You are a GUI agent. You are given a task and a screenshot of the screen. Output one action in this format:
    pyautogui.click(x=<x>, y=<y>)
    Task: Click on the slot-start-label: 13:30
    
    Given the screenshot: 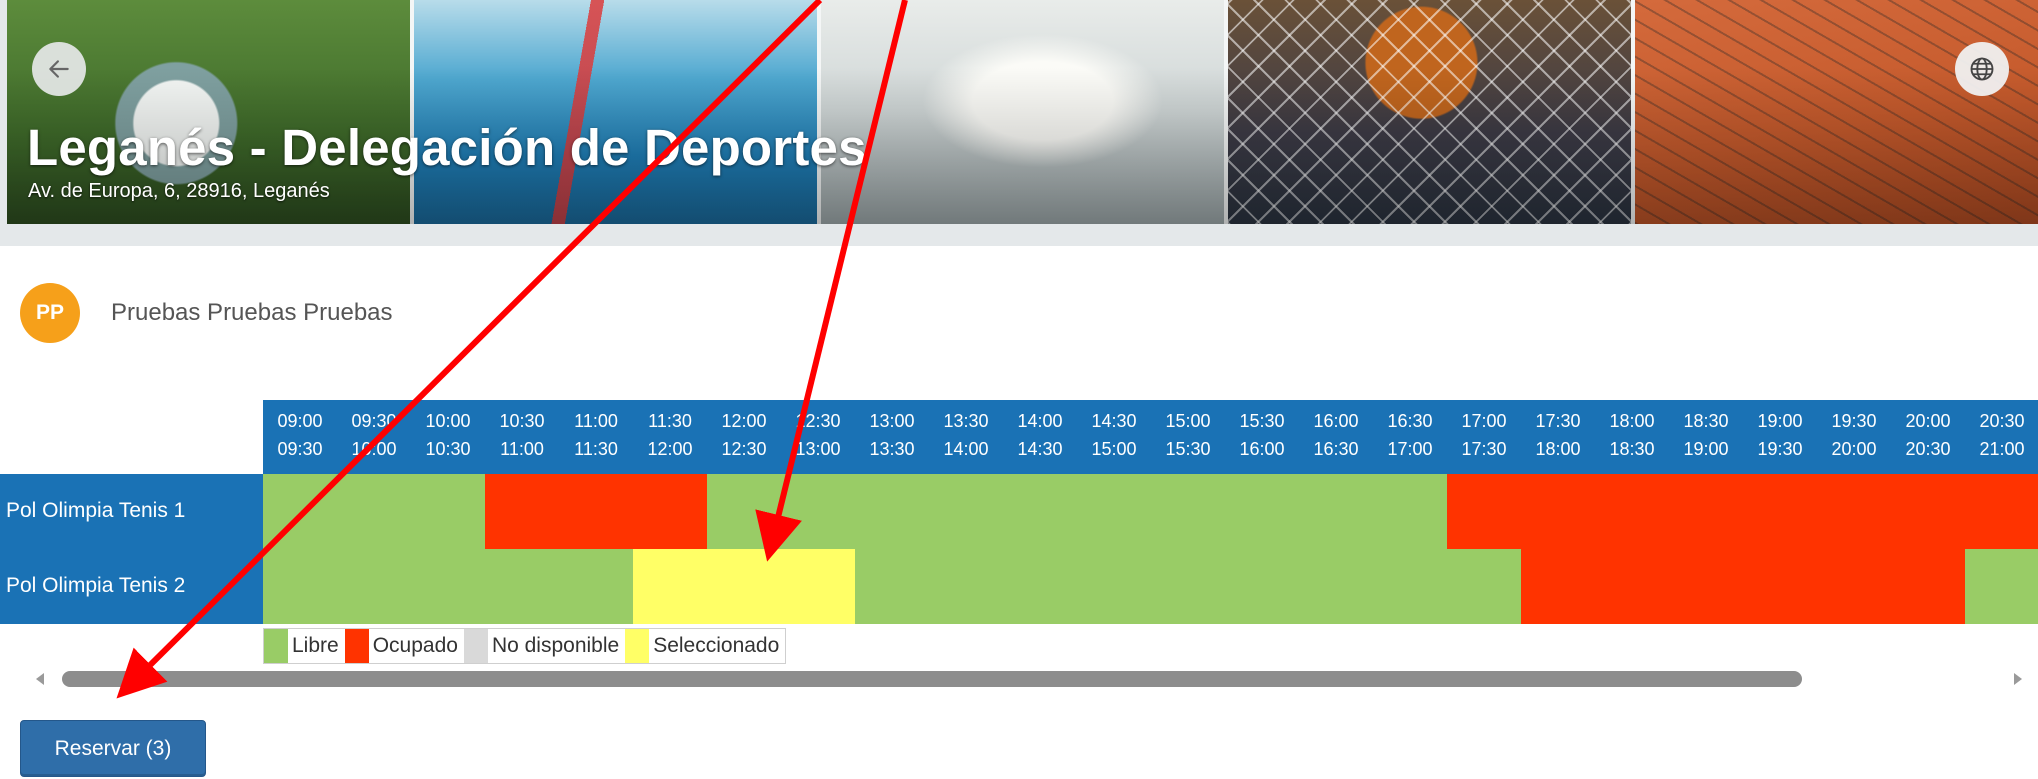 What is the action you would take?
    pyautogui.click(x=966, y=421)
    